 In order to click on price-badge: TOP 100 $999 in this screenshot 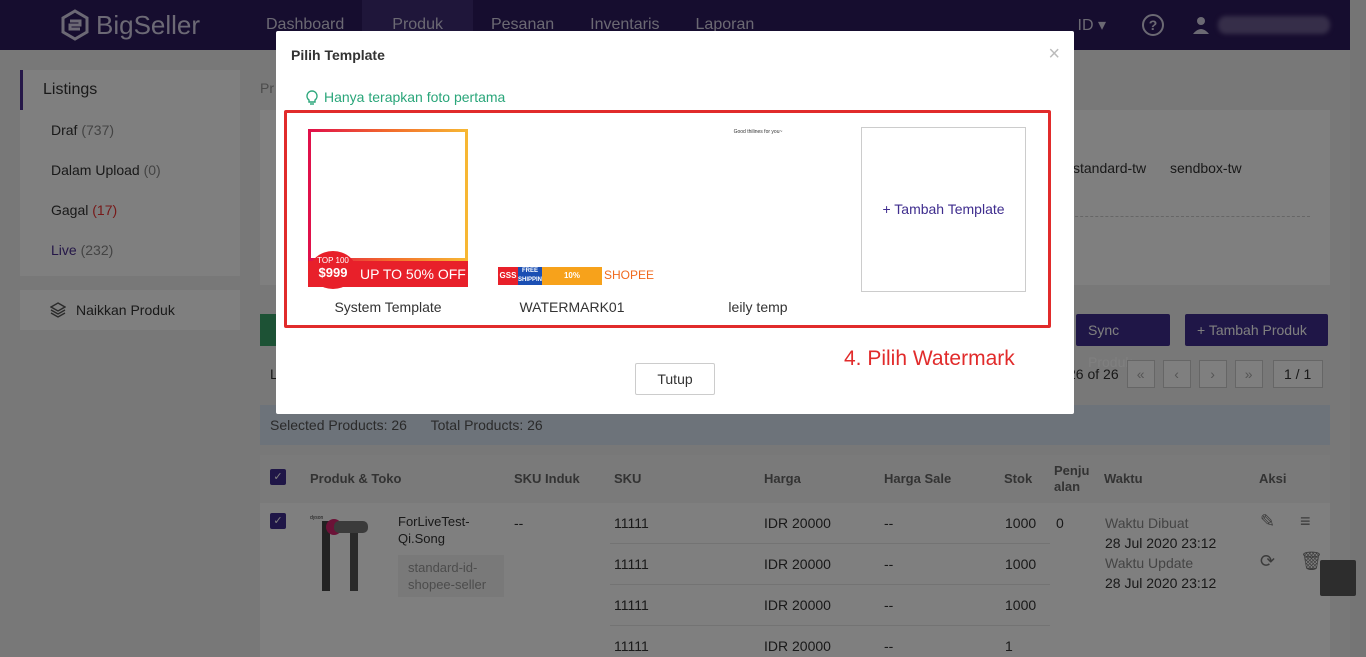, I will do `click(333, 270)`.